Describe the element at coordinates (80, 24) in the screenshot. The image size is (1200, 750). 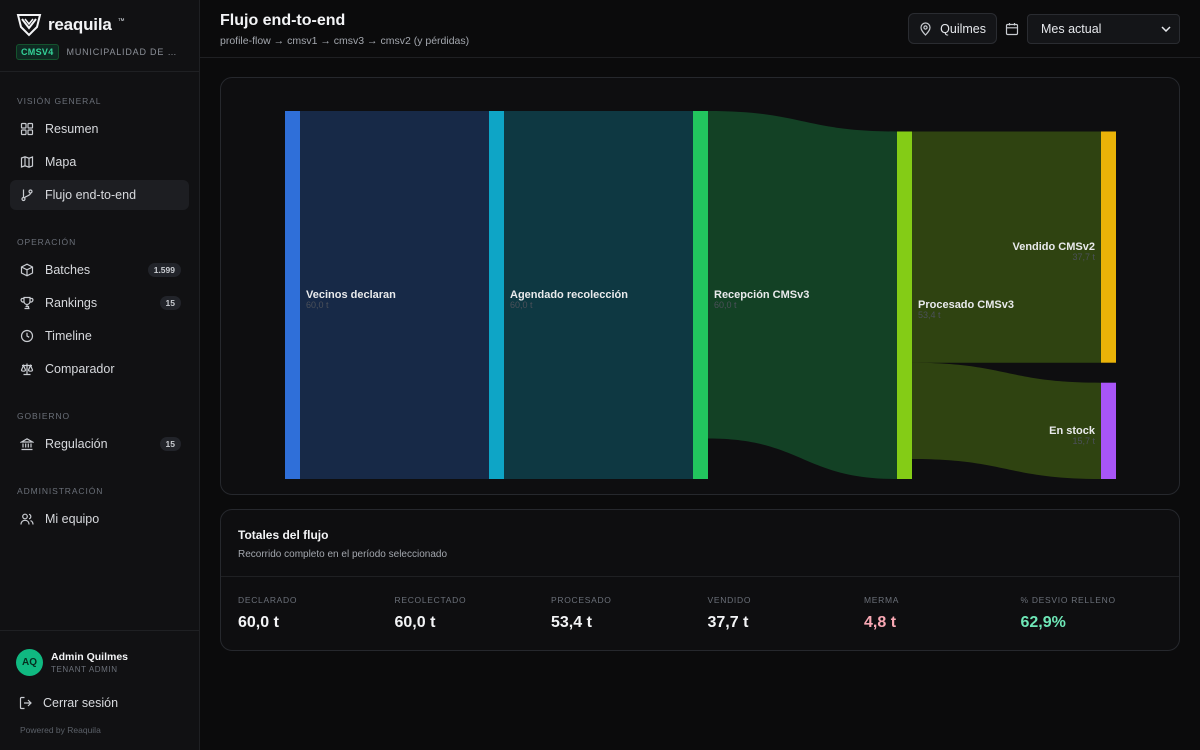
I see `brand-name: reaquila` at that location.